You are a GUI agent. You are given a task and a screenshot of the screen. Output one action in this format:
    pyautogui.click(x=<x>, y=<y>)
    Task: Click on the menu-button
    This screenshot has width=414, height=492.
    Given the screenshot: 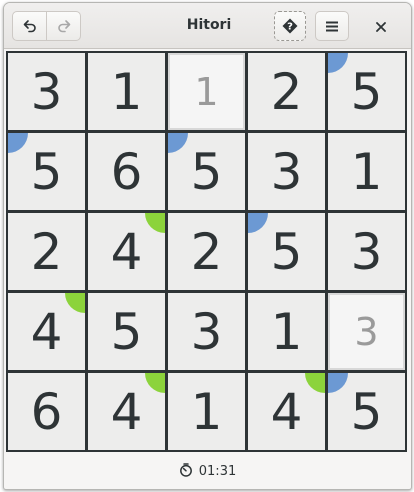 What is the action you would take?
    pyautogui.click(x=332, y=26)
    